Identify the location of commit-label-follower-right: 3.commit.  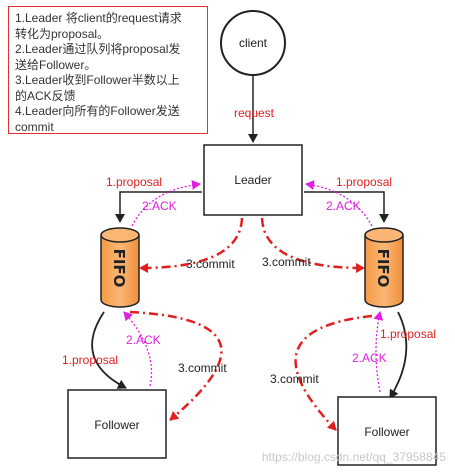
(294, 379).